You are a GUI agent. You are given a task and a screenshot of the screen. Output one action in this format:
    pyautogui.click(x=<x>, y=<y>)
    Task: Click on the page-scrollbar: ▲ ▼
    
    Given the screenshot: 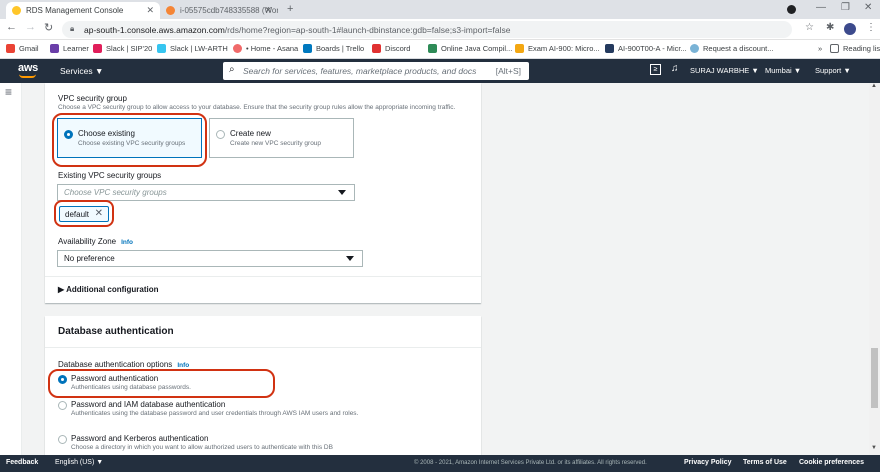 What is the action you would take?
    pyautogui.click(x=874, y=269)
    